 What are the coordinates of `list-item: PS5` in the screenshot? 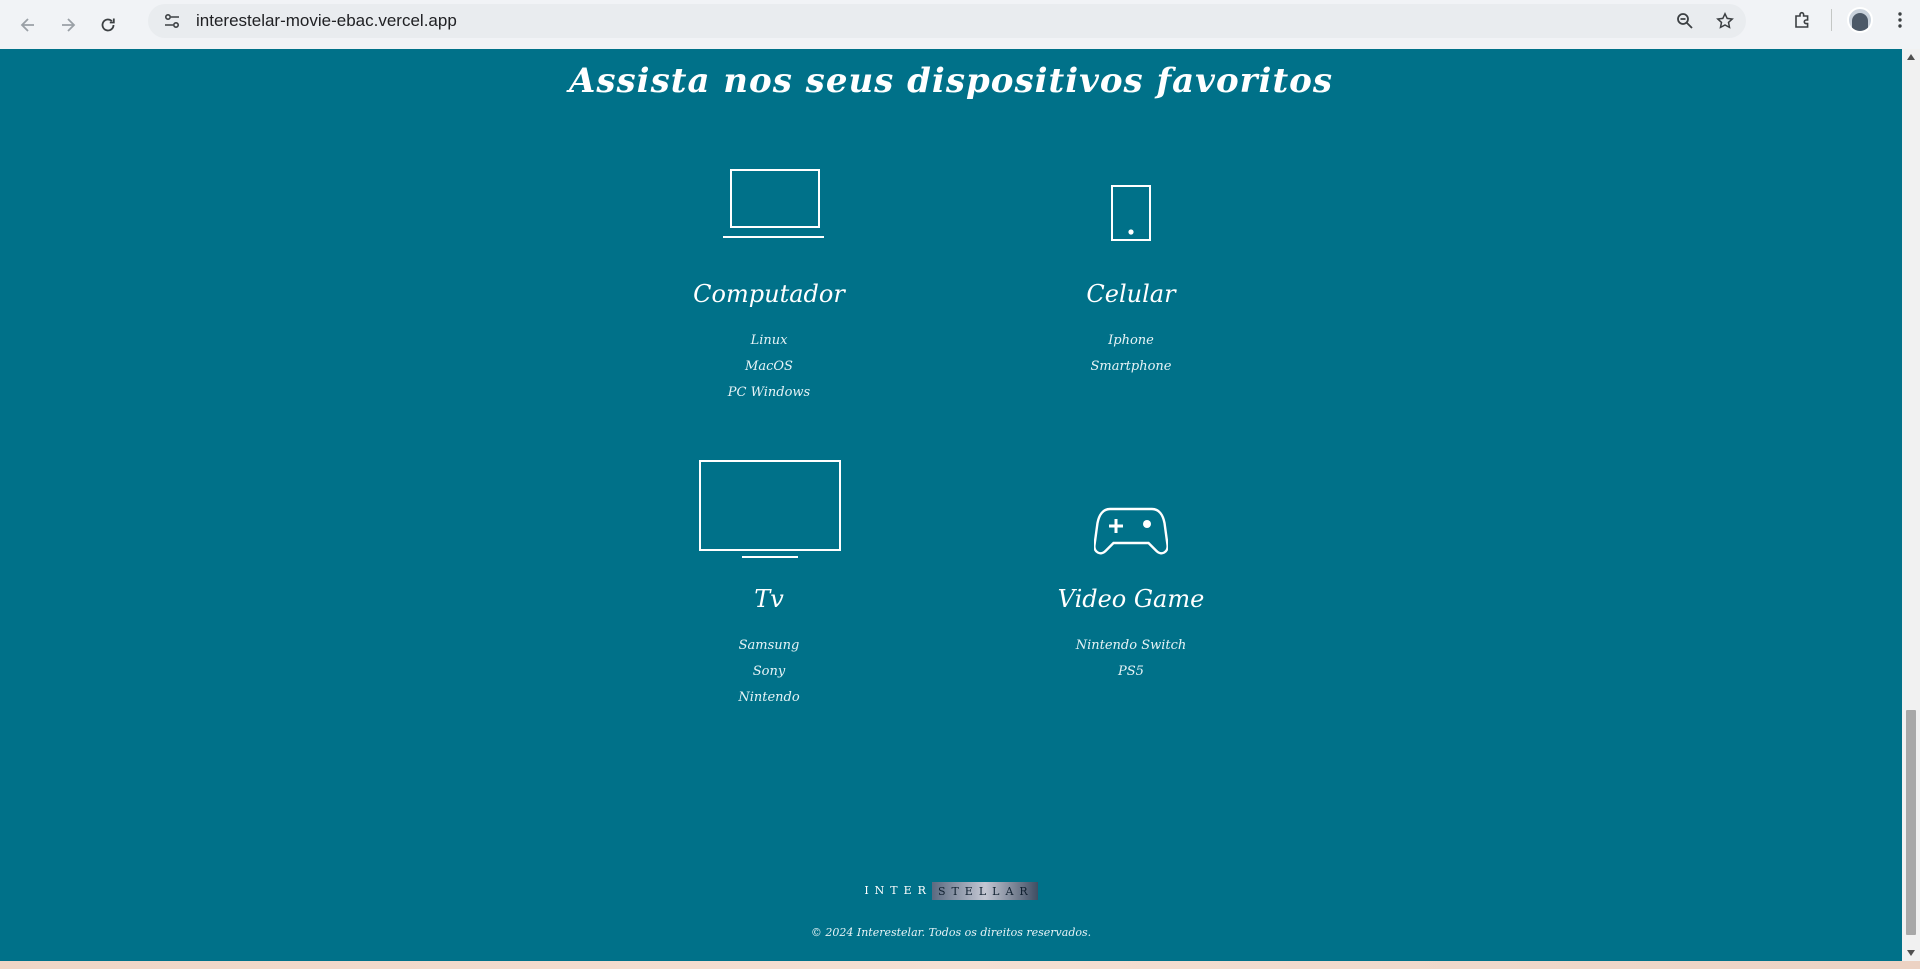 It's located at (1131, 671).